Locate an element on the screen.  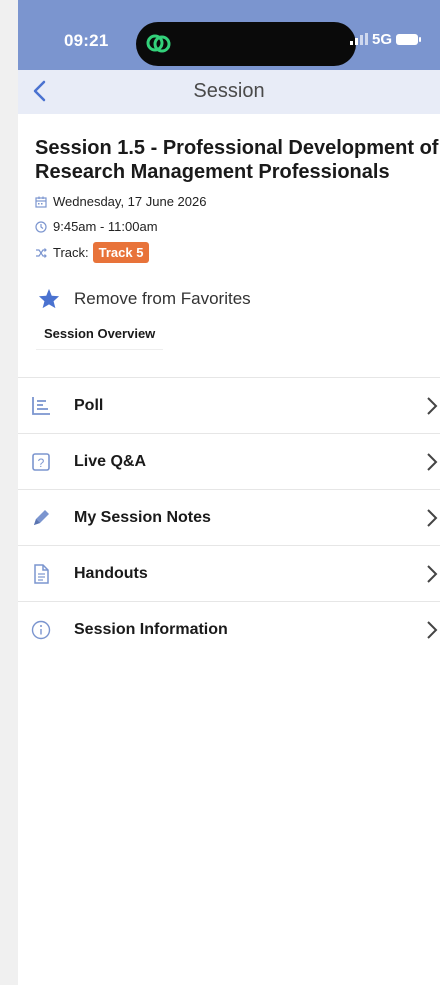
menu-item-live-qa: ? Live Q&A is located at coordinates (229, 461).